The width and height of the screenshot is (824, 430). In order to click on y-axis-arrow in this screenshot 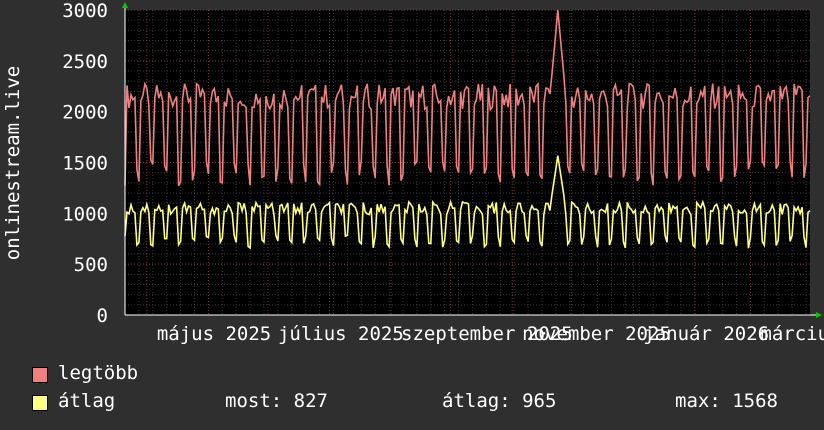, I will do `click(125, 5)`.